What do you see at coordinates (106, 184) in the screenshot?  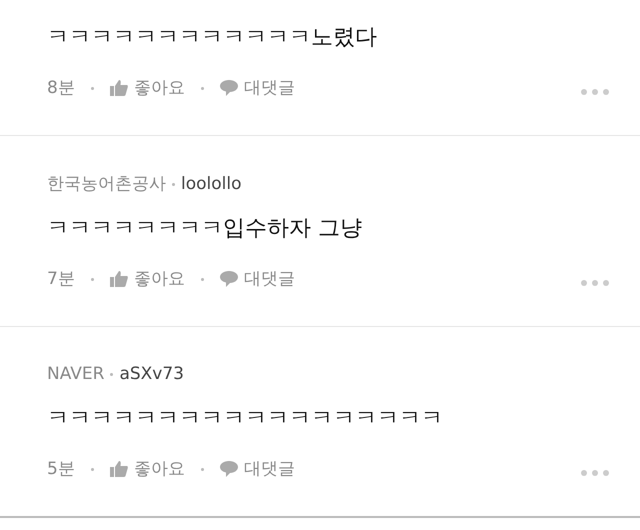 I see `comment-source: 한국농어촌공사` at bounding box center [106, 184].